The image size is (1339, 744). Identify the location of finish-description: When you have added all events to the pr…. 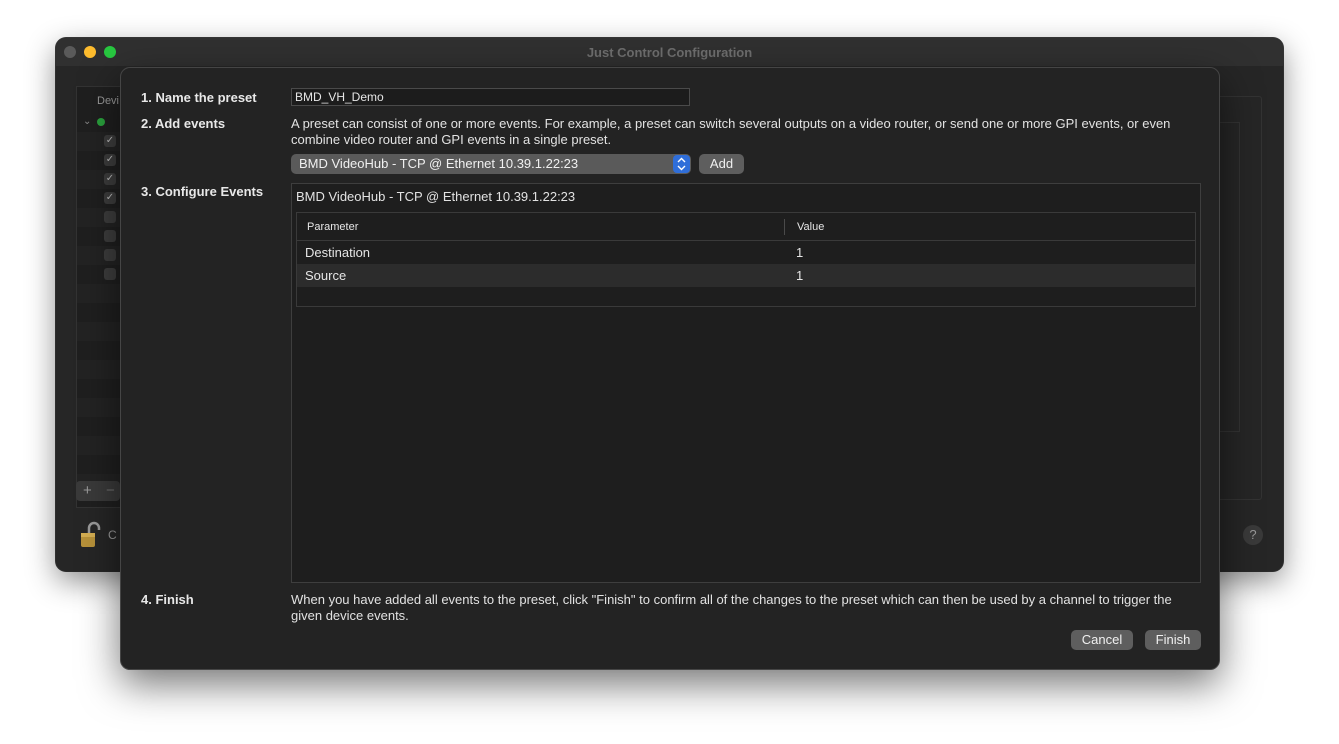
(731, 607).